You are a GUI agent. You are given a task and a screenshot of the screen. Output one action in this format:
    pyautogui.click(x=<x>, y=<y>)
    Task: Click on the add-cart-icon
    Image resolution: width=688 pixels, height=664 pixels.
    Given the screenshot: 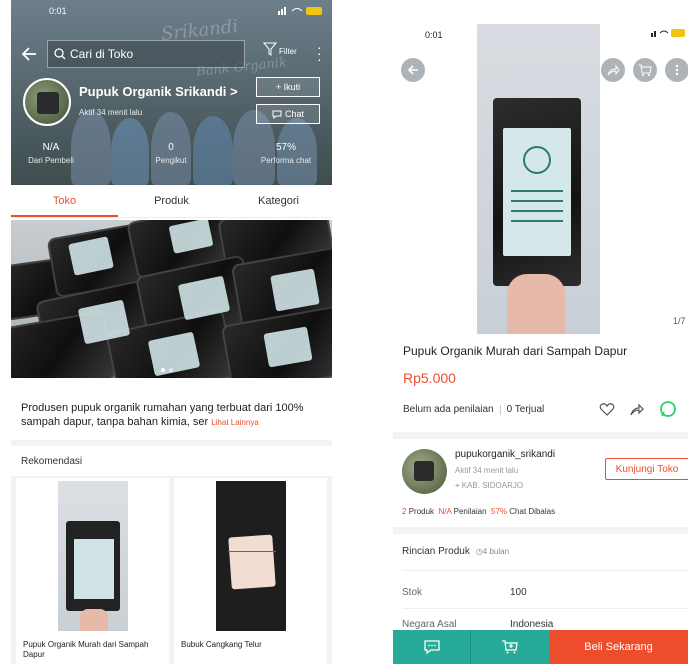 What is the action you would take?
    pyautogui.click(x=510, y=647)
    